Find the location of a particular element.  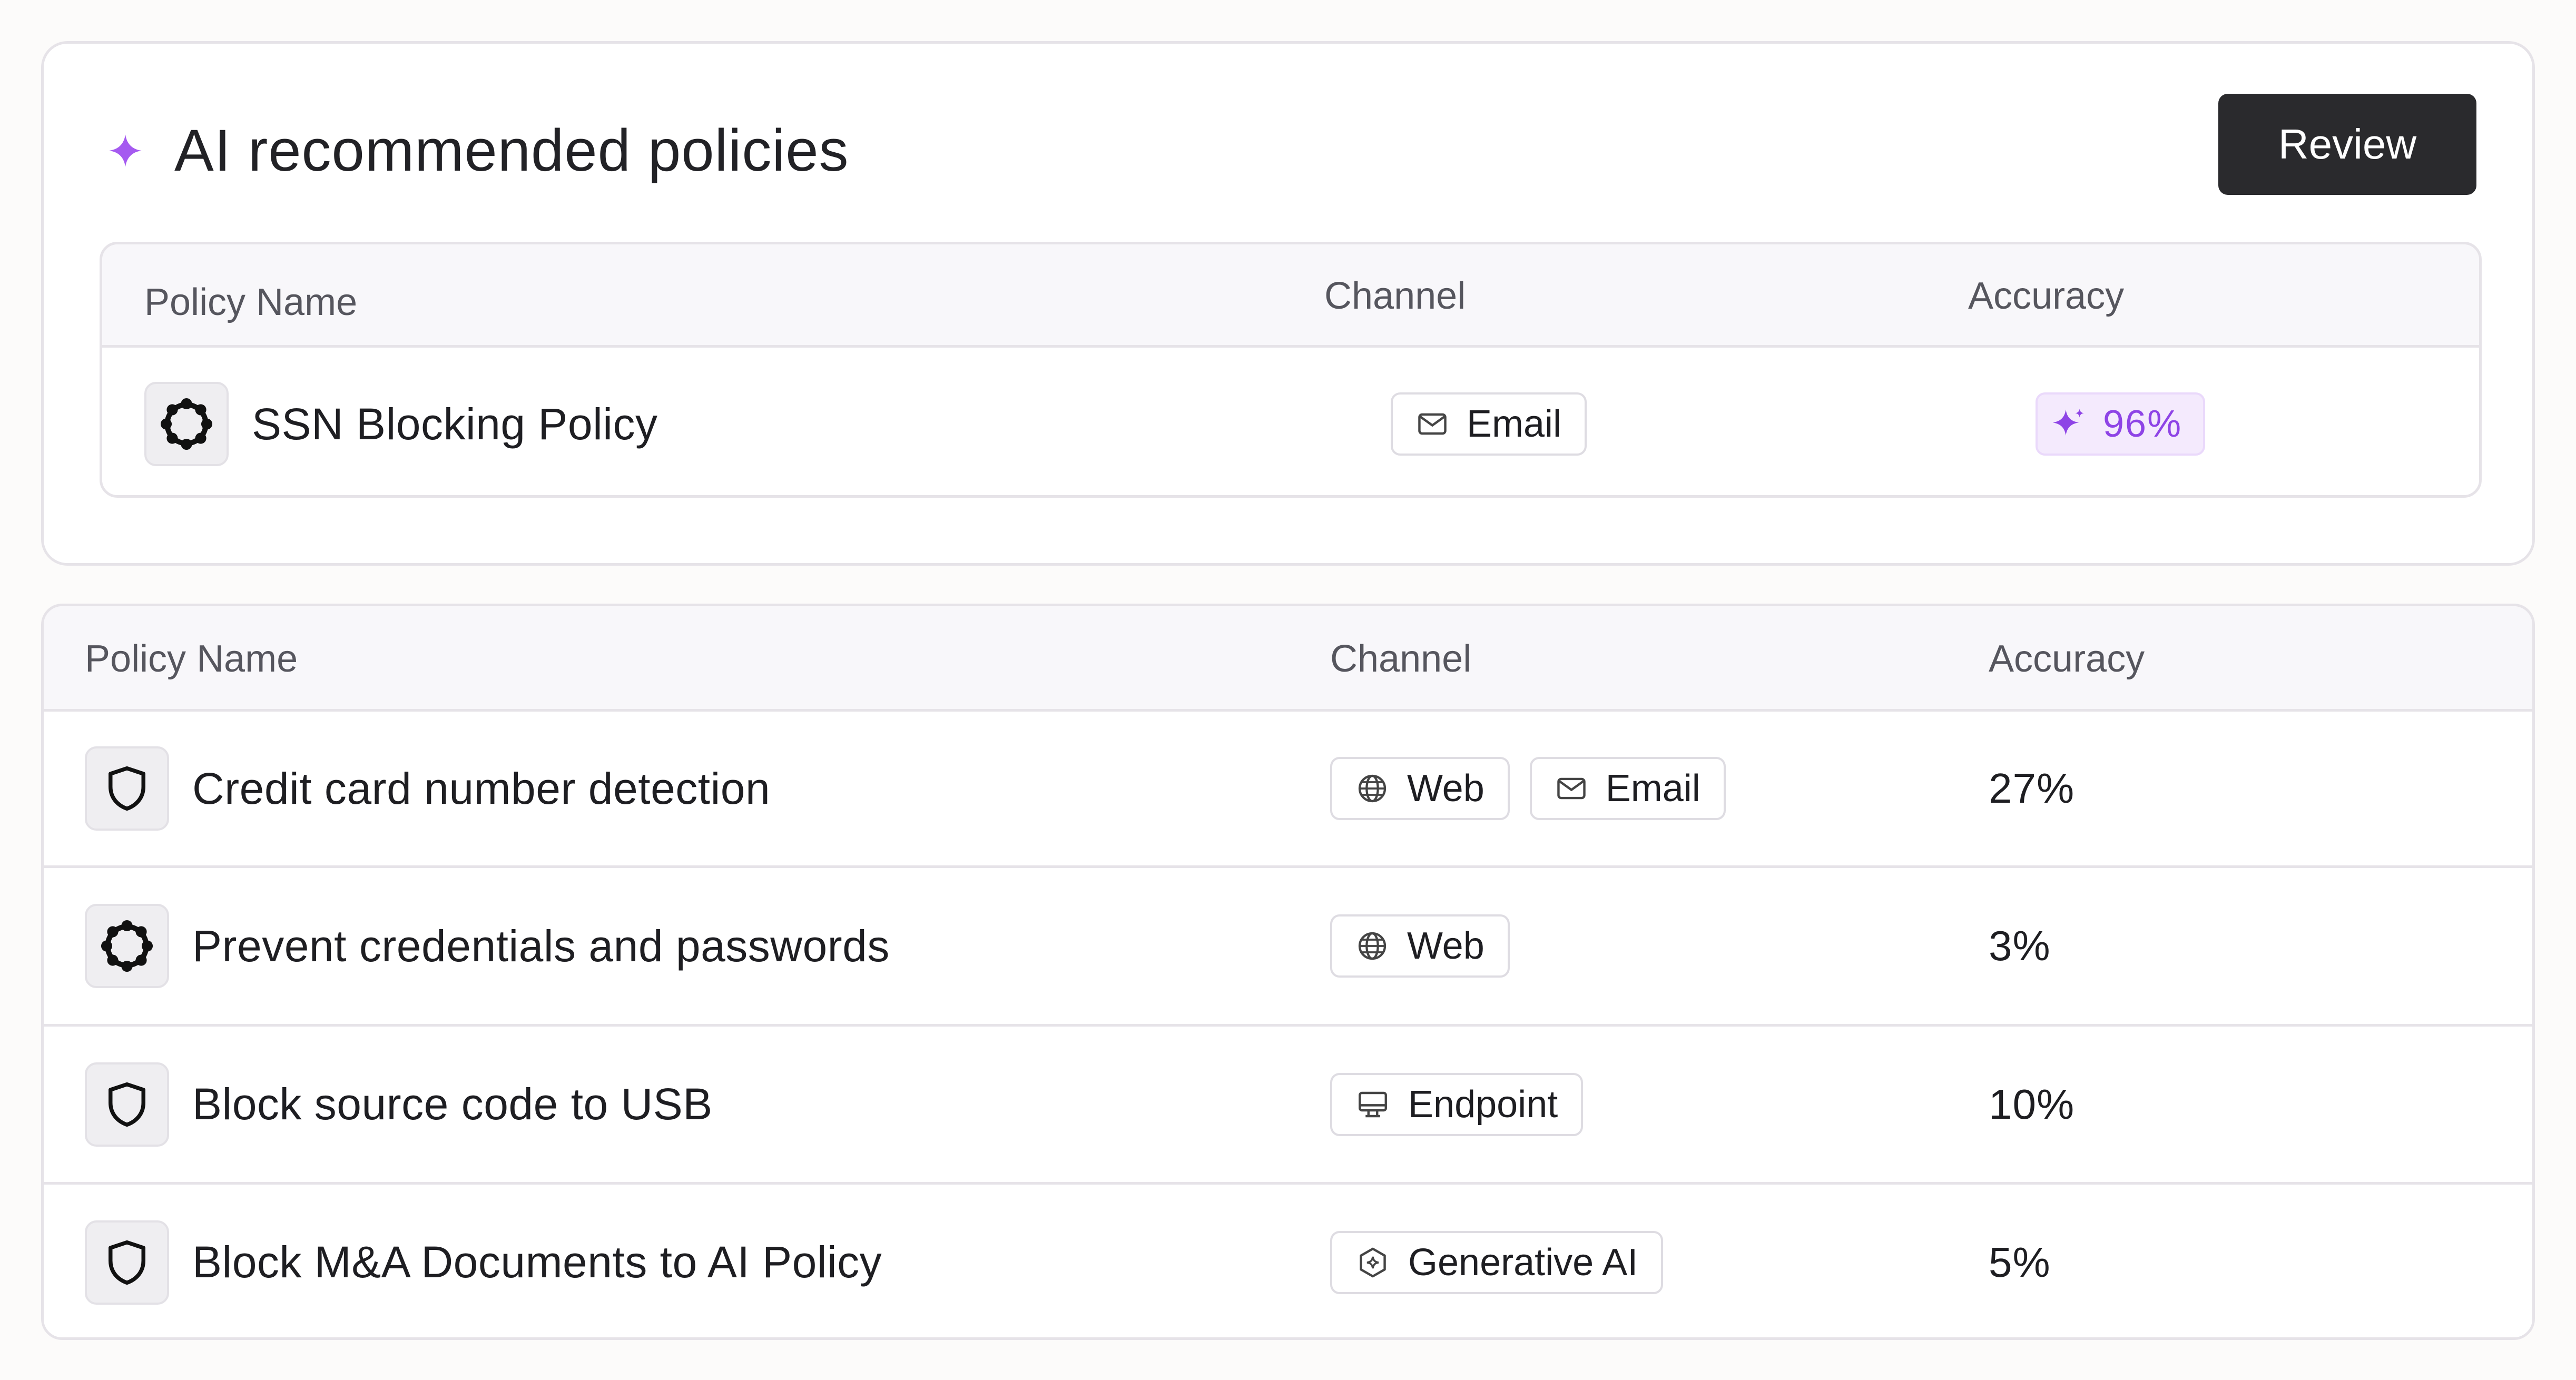

review-button: Review is located at coordinates (2347, 144).